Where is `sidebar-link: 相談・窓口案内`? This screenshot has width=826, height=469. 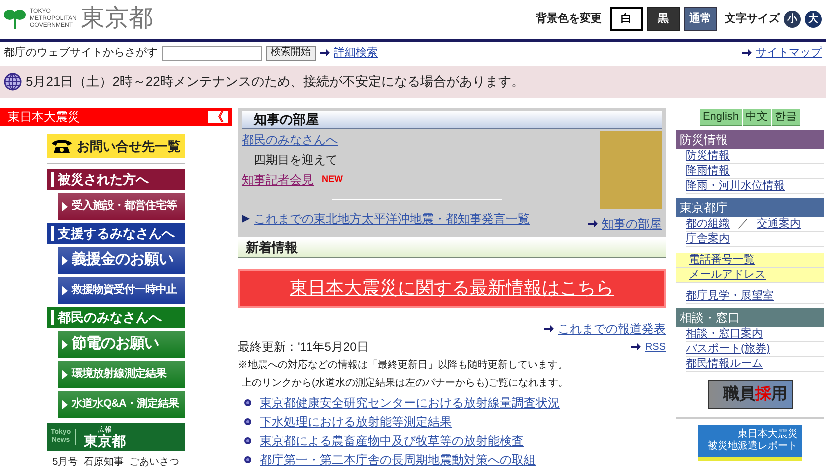 sidebar-link: 相談・窓口案内 is located at coordinates (724, 334).